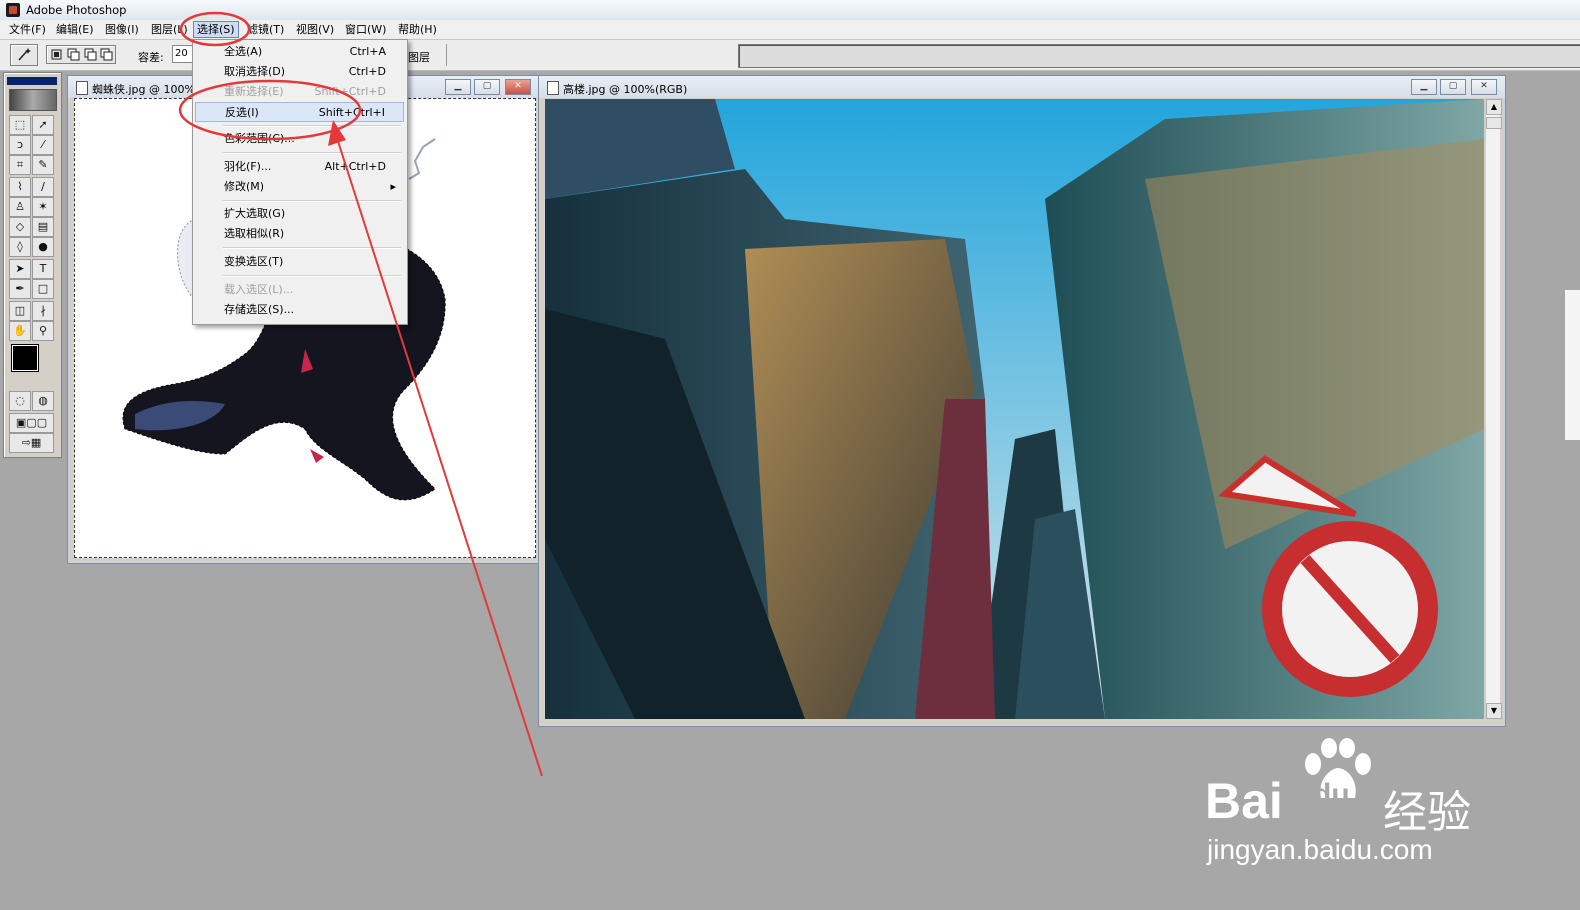 Image resolution: width=1580 pixels, height=910 pixels. Describe the element at coordinates (1320, 849) in the screenshot. I see `watermark-url: jingyan.baidu.com` at that location.